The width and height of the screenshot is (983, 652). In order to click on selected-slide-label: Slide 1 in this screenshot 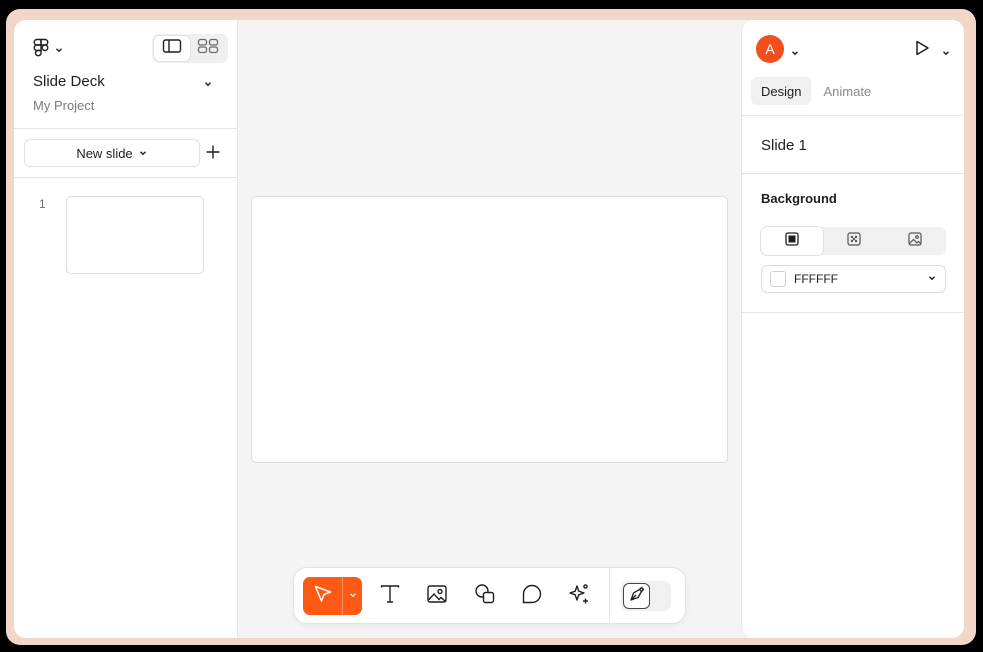, I will do `click(784, 145)`.